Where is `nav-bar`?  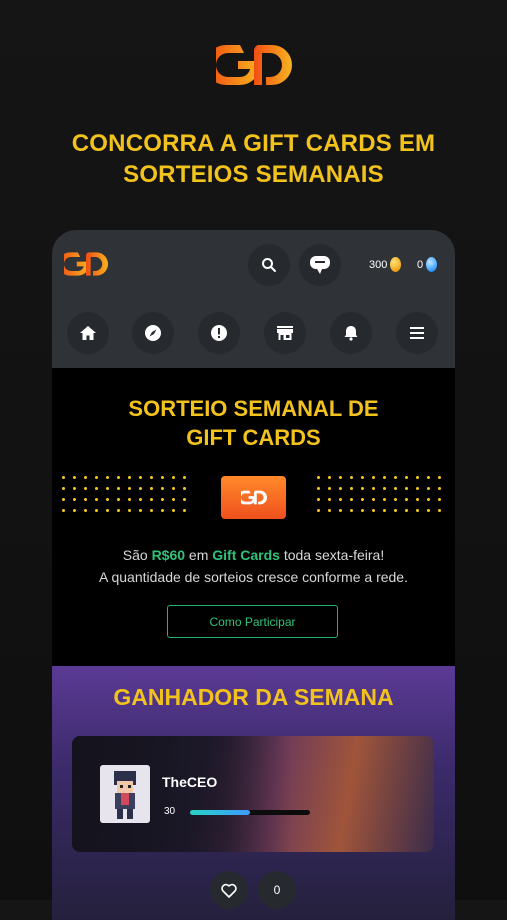
nav-bar is located at coordinates (253, 335).